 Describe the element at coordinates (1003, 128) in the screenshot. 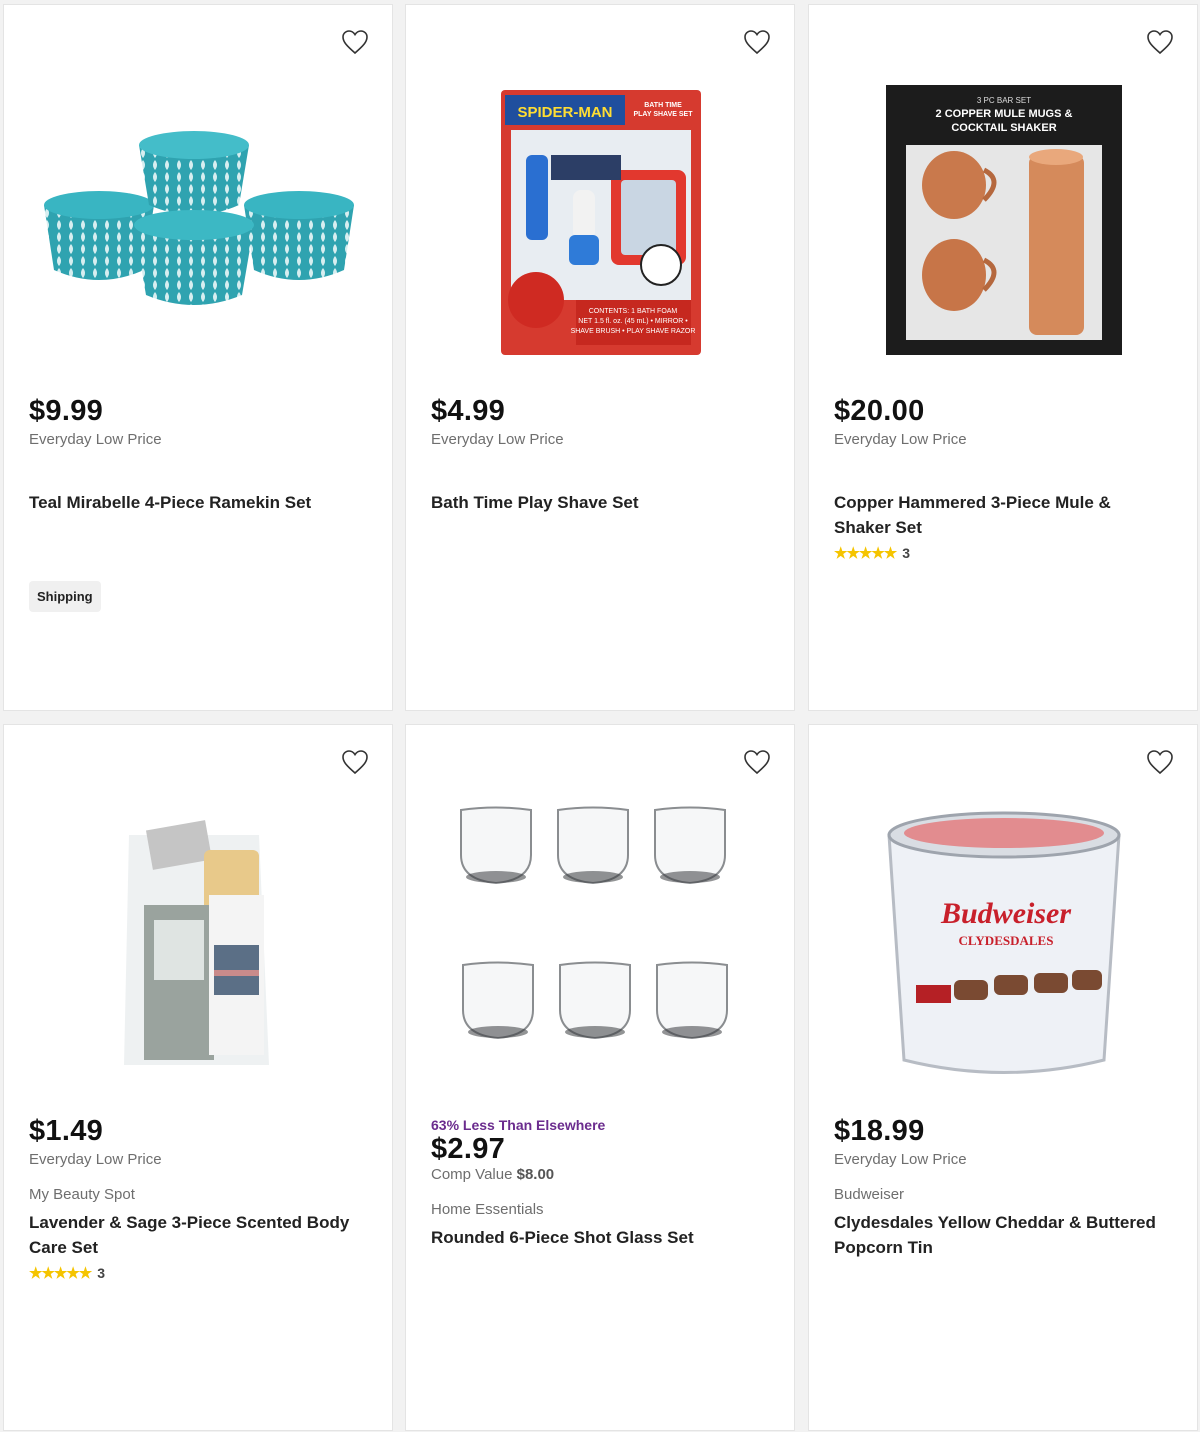

I see `box-text-line3: COCKTAIL SHAKER` at that location.